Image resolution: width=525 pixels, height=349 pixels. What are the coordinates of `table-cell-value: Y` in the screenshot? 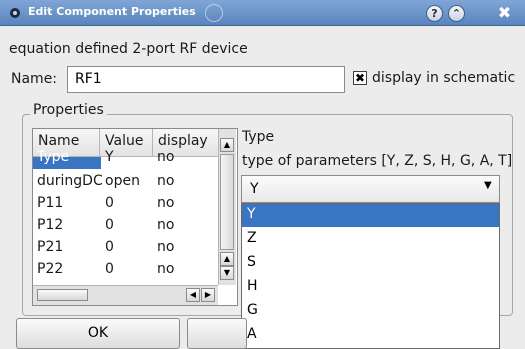 It's located at (109, 157).